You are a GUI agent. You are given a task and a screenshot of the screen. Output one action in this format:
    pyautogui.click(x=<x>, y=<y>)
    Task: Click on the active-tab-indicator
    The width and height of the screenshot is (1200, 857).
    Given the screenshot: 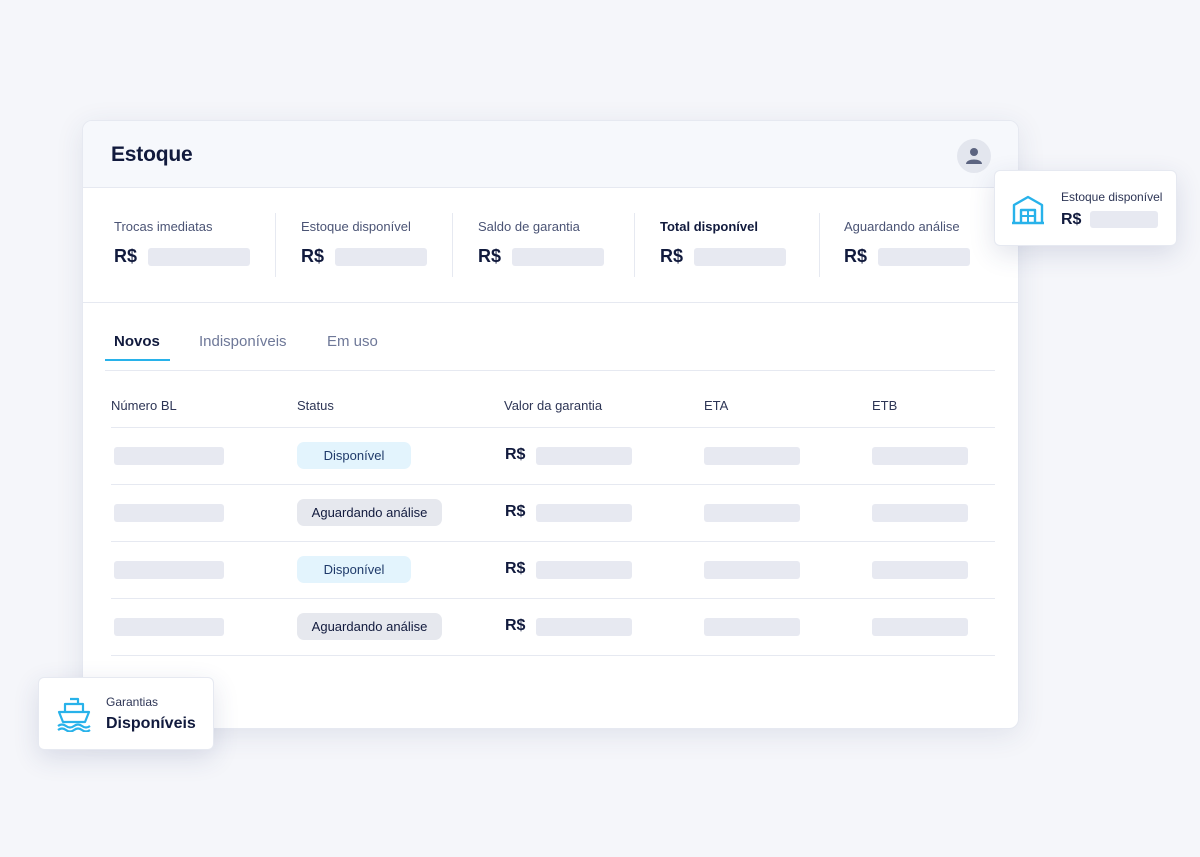 What is the action you would take?
    pyautogui.click(x=137, y=360)
    